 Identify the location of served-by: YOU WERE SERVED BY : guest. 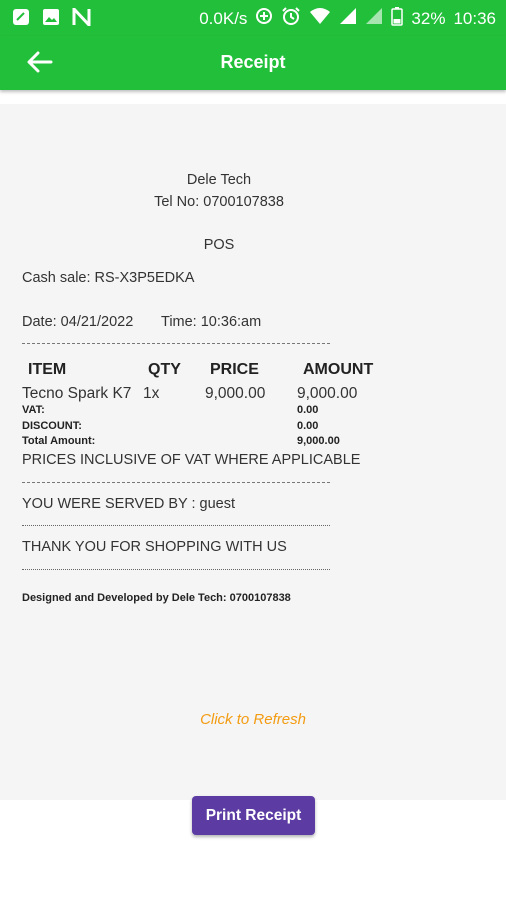
(129, 504).